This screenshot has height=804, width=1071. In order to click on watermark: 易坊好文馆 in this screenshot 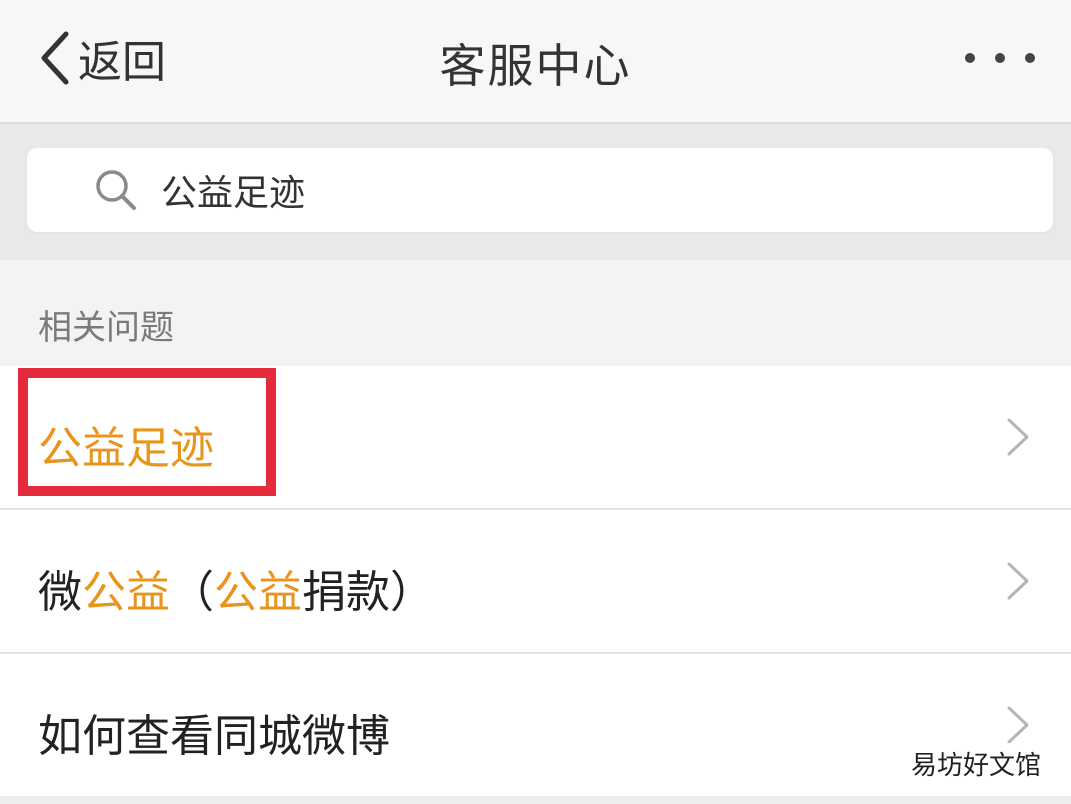, I will do `click(975, 763)`.